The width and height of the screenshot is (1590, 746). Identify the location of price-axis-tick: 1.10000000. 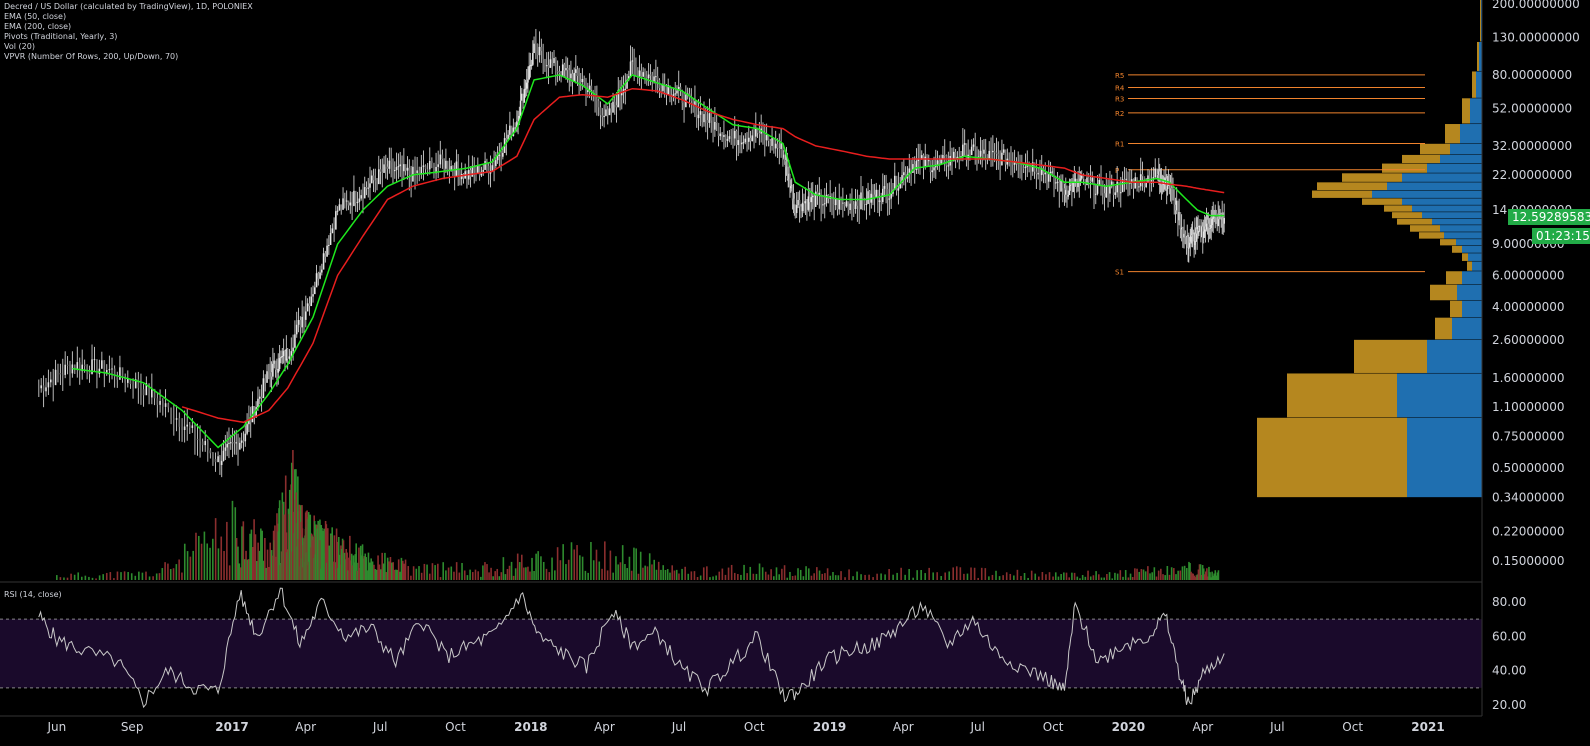
(1528, 407).